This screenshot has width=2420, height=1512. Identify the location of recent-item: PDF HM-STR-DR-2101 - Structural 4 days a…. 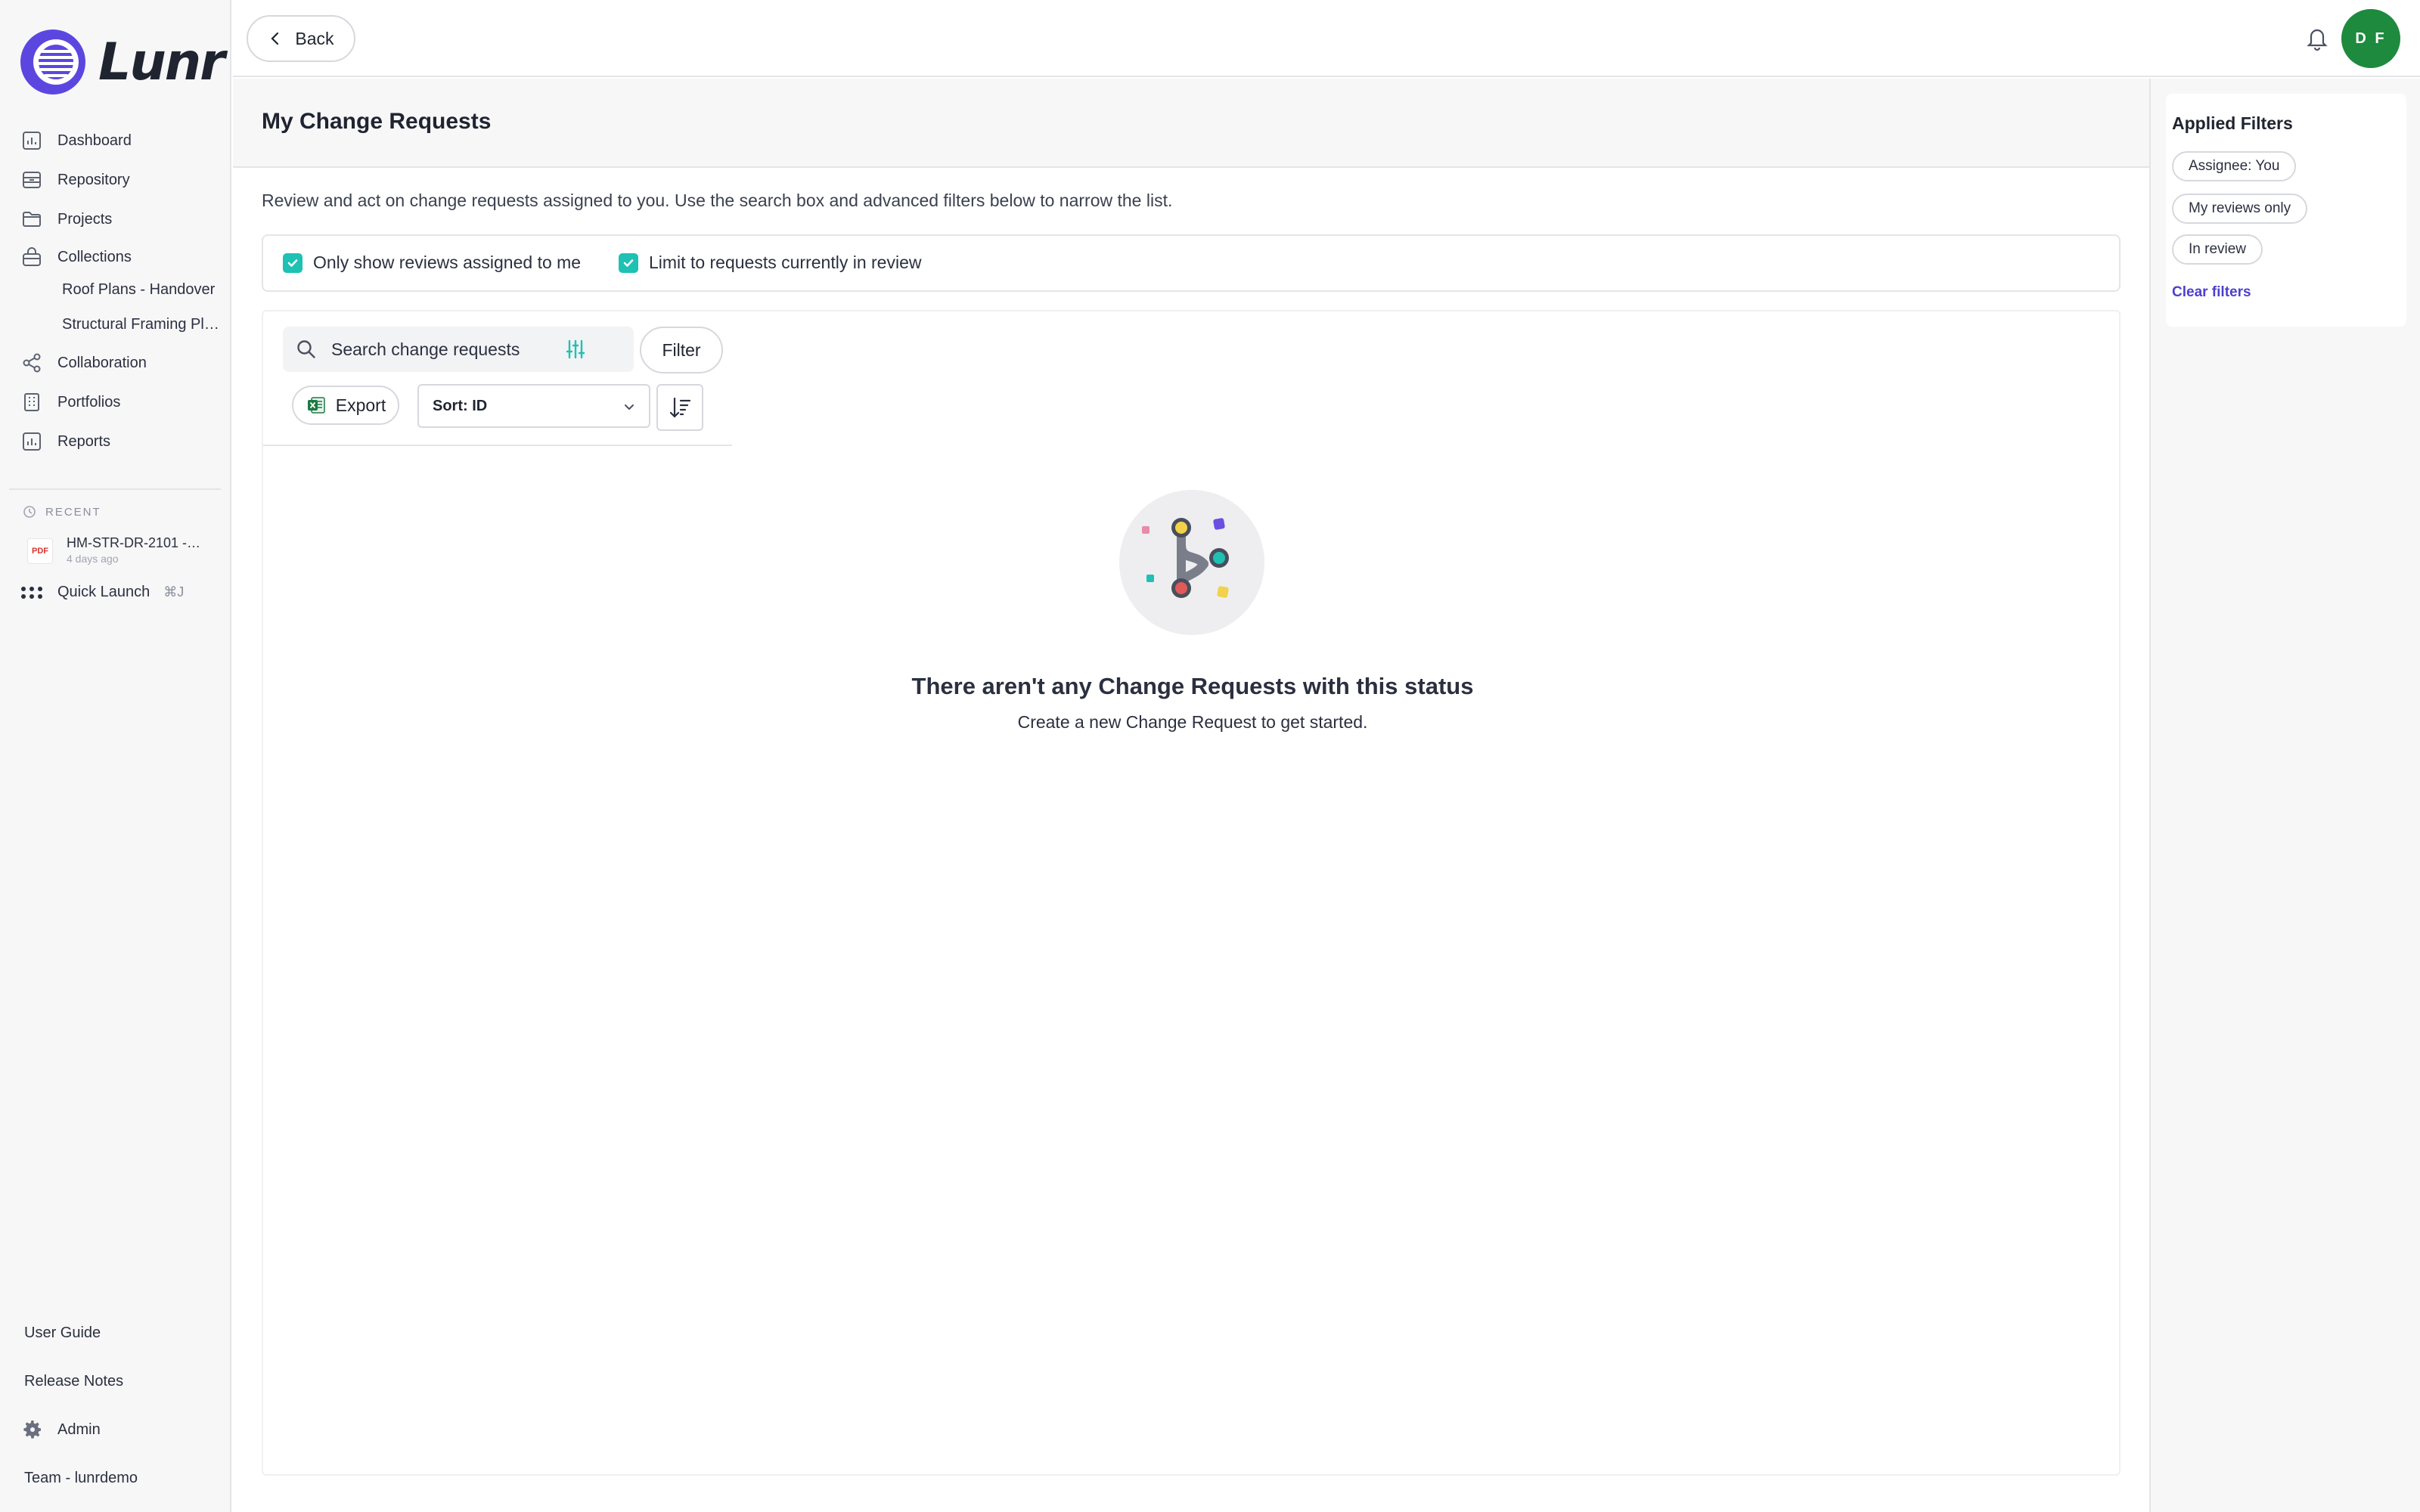
(115, 550).